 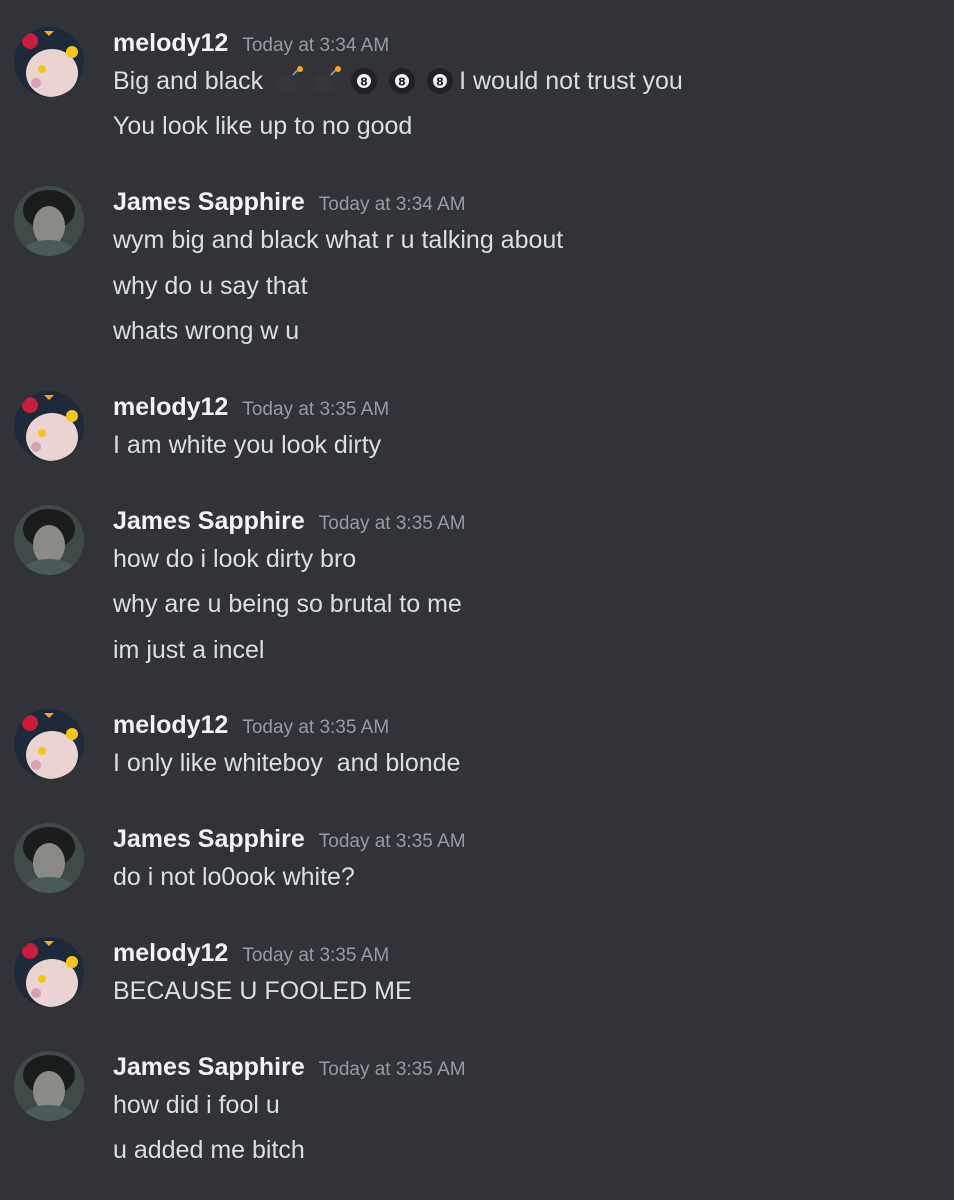 I want to click on message-text: I only like whiteboy and blonde, so click(x=287, y=763).